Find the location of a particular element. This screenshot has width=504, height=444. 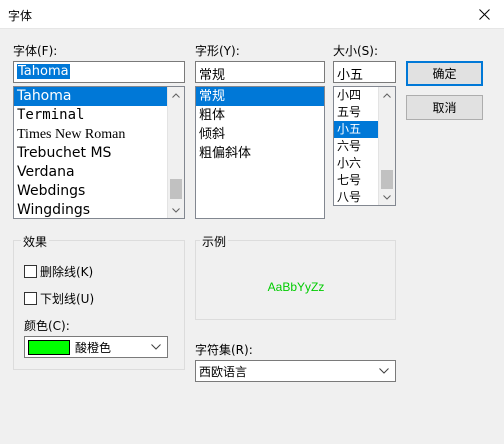

style-list-item: 粗体 is located at coordinates (260, 115).